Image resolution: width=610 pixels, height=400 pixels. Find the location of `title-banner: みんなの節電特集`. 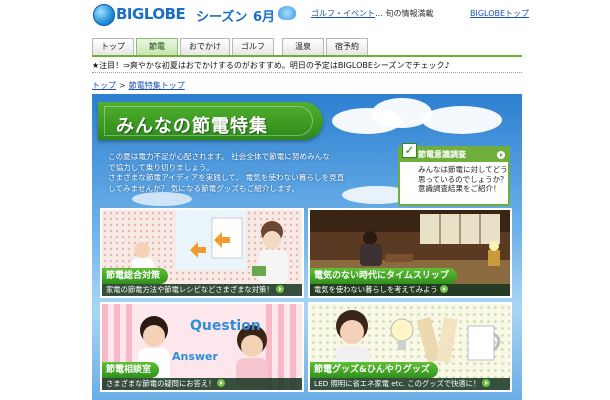

title-banner: みんなの節電特集 is located at coordinates (210, 121).